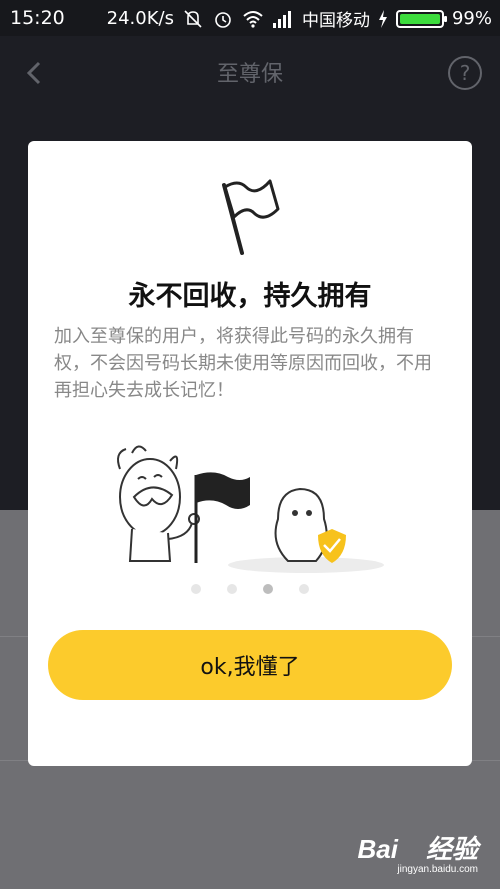 The image size is (500, 889). What do you see at coordinates (251, 217) in the screenshot?
I see `flag-icon` at bounding box center [251, 217].